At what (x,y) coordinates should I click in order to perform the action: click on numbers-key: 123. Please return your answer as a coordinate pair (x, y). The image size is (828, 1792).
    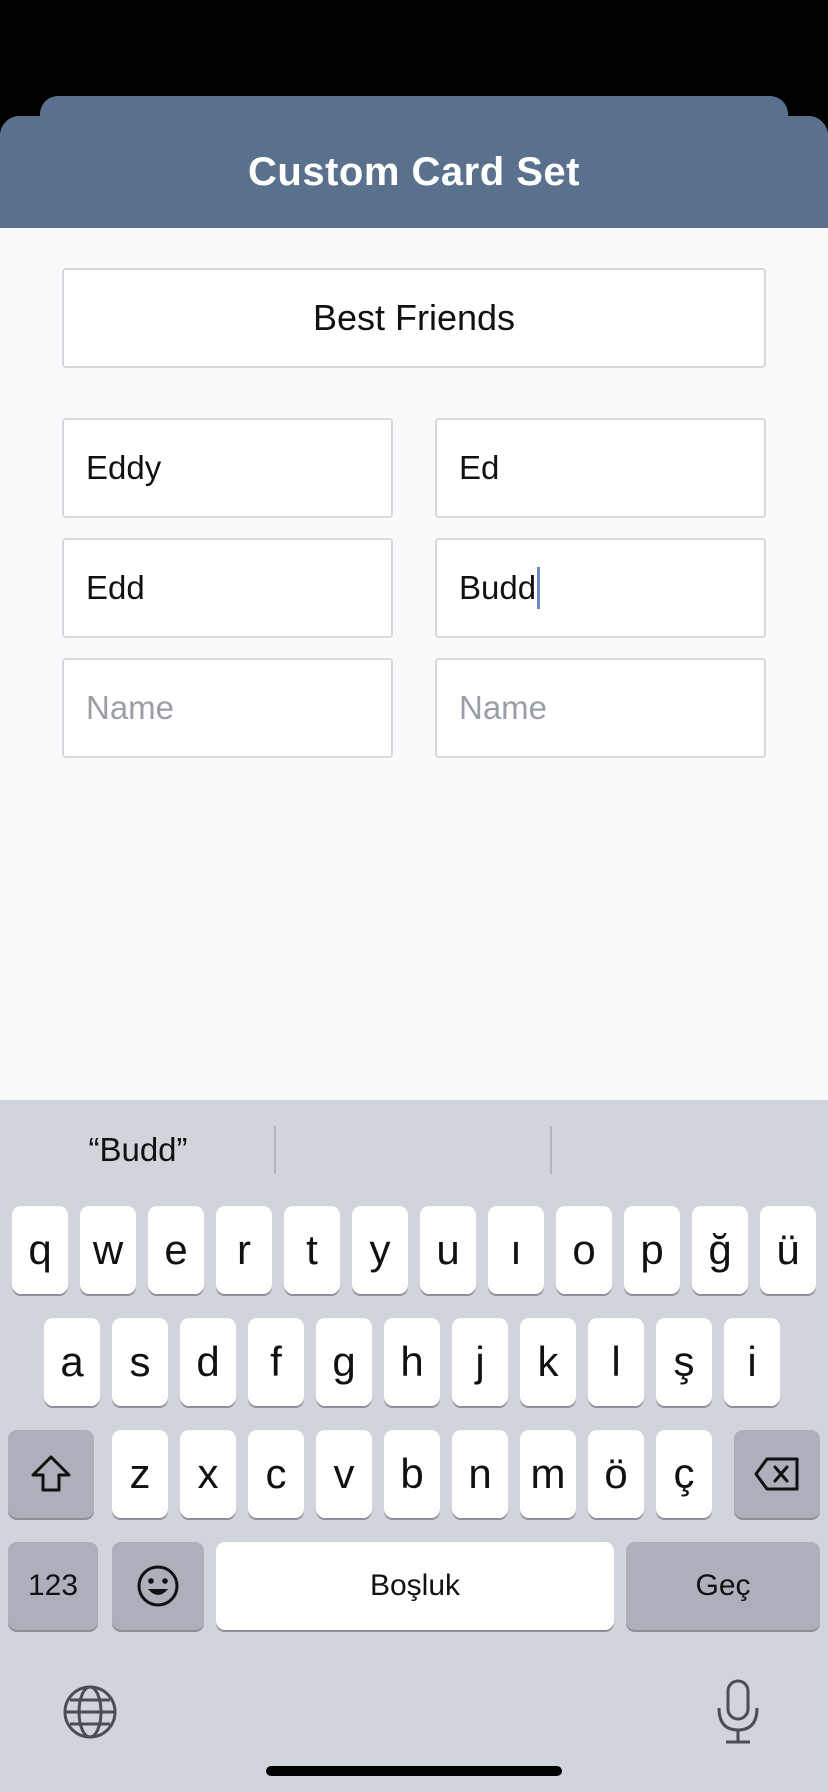
    Looking at the image, I should click on (53, 1586).